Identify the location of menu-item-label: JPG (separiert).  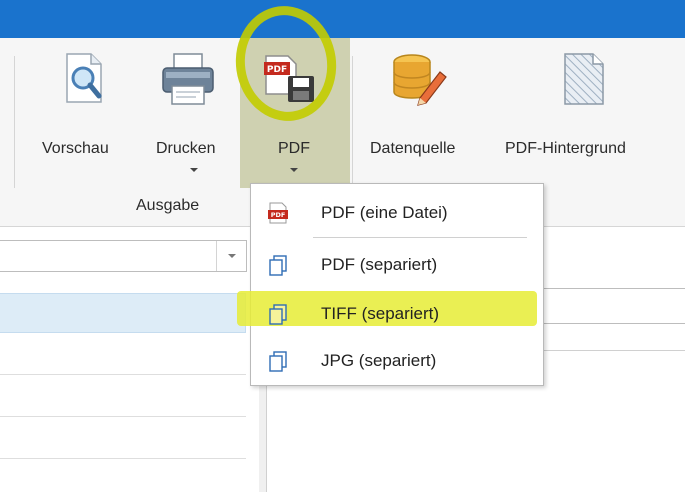
(379, 360).